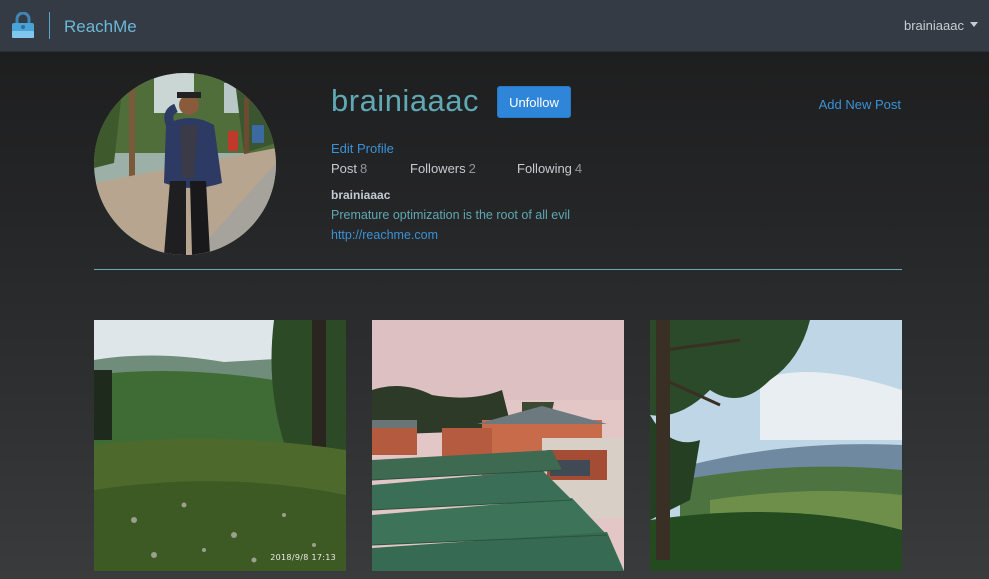  I want to click on navbar: ReachMe brainiaaac, so click(494, 26).